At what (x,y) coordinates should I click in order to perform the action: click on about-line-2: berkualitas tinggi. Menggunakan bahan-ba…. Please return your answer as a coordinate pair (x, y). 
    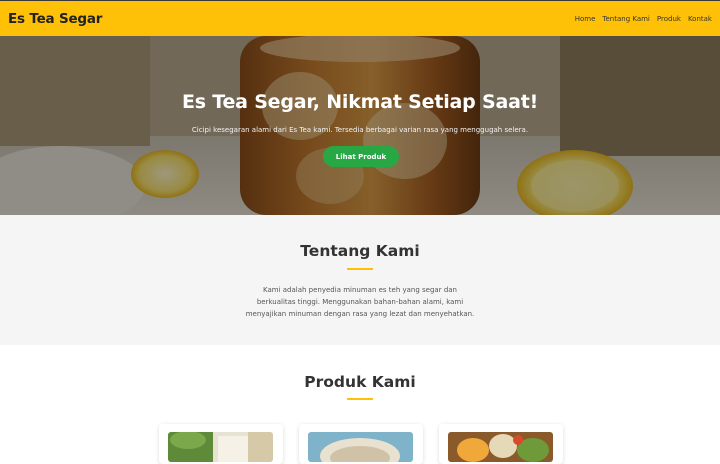
    Looking at the image, I should click on (360, 302).